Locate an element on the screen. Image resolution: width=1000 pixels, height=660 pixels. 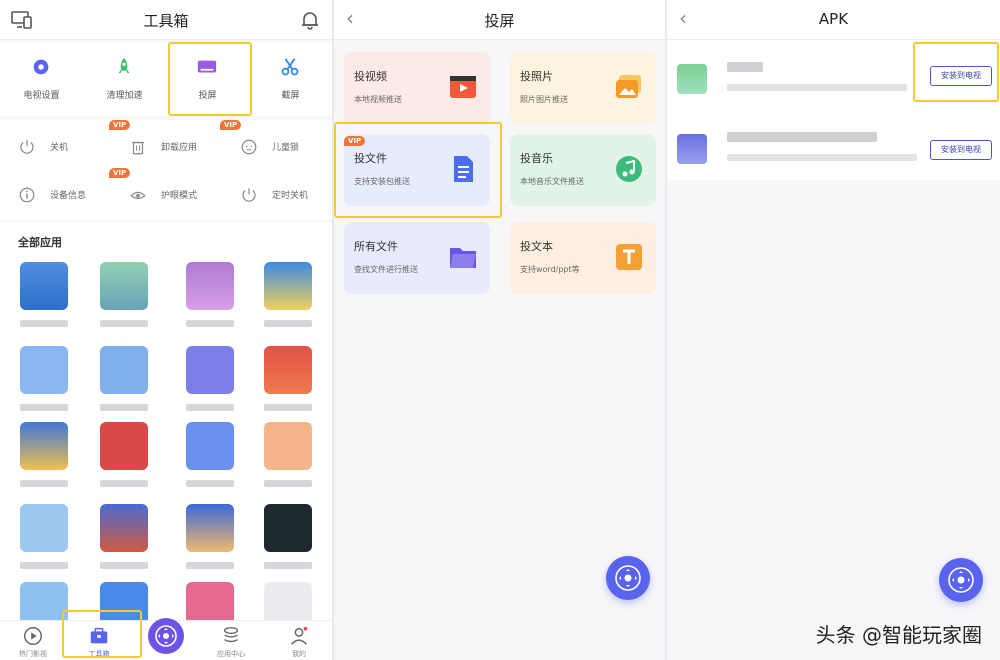
cast-music-card: 投音乐 本地音乐文件推送 is located at coordinates (583, 170).